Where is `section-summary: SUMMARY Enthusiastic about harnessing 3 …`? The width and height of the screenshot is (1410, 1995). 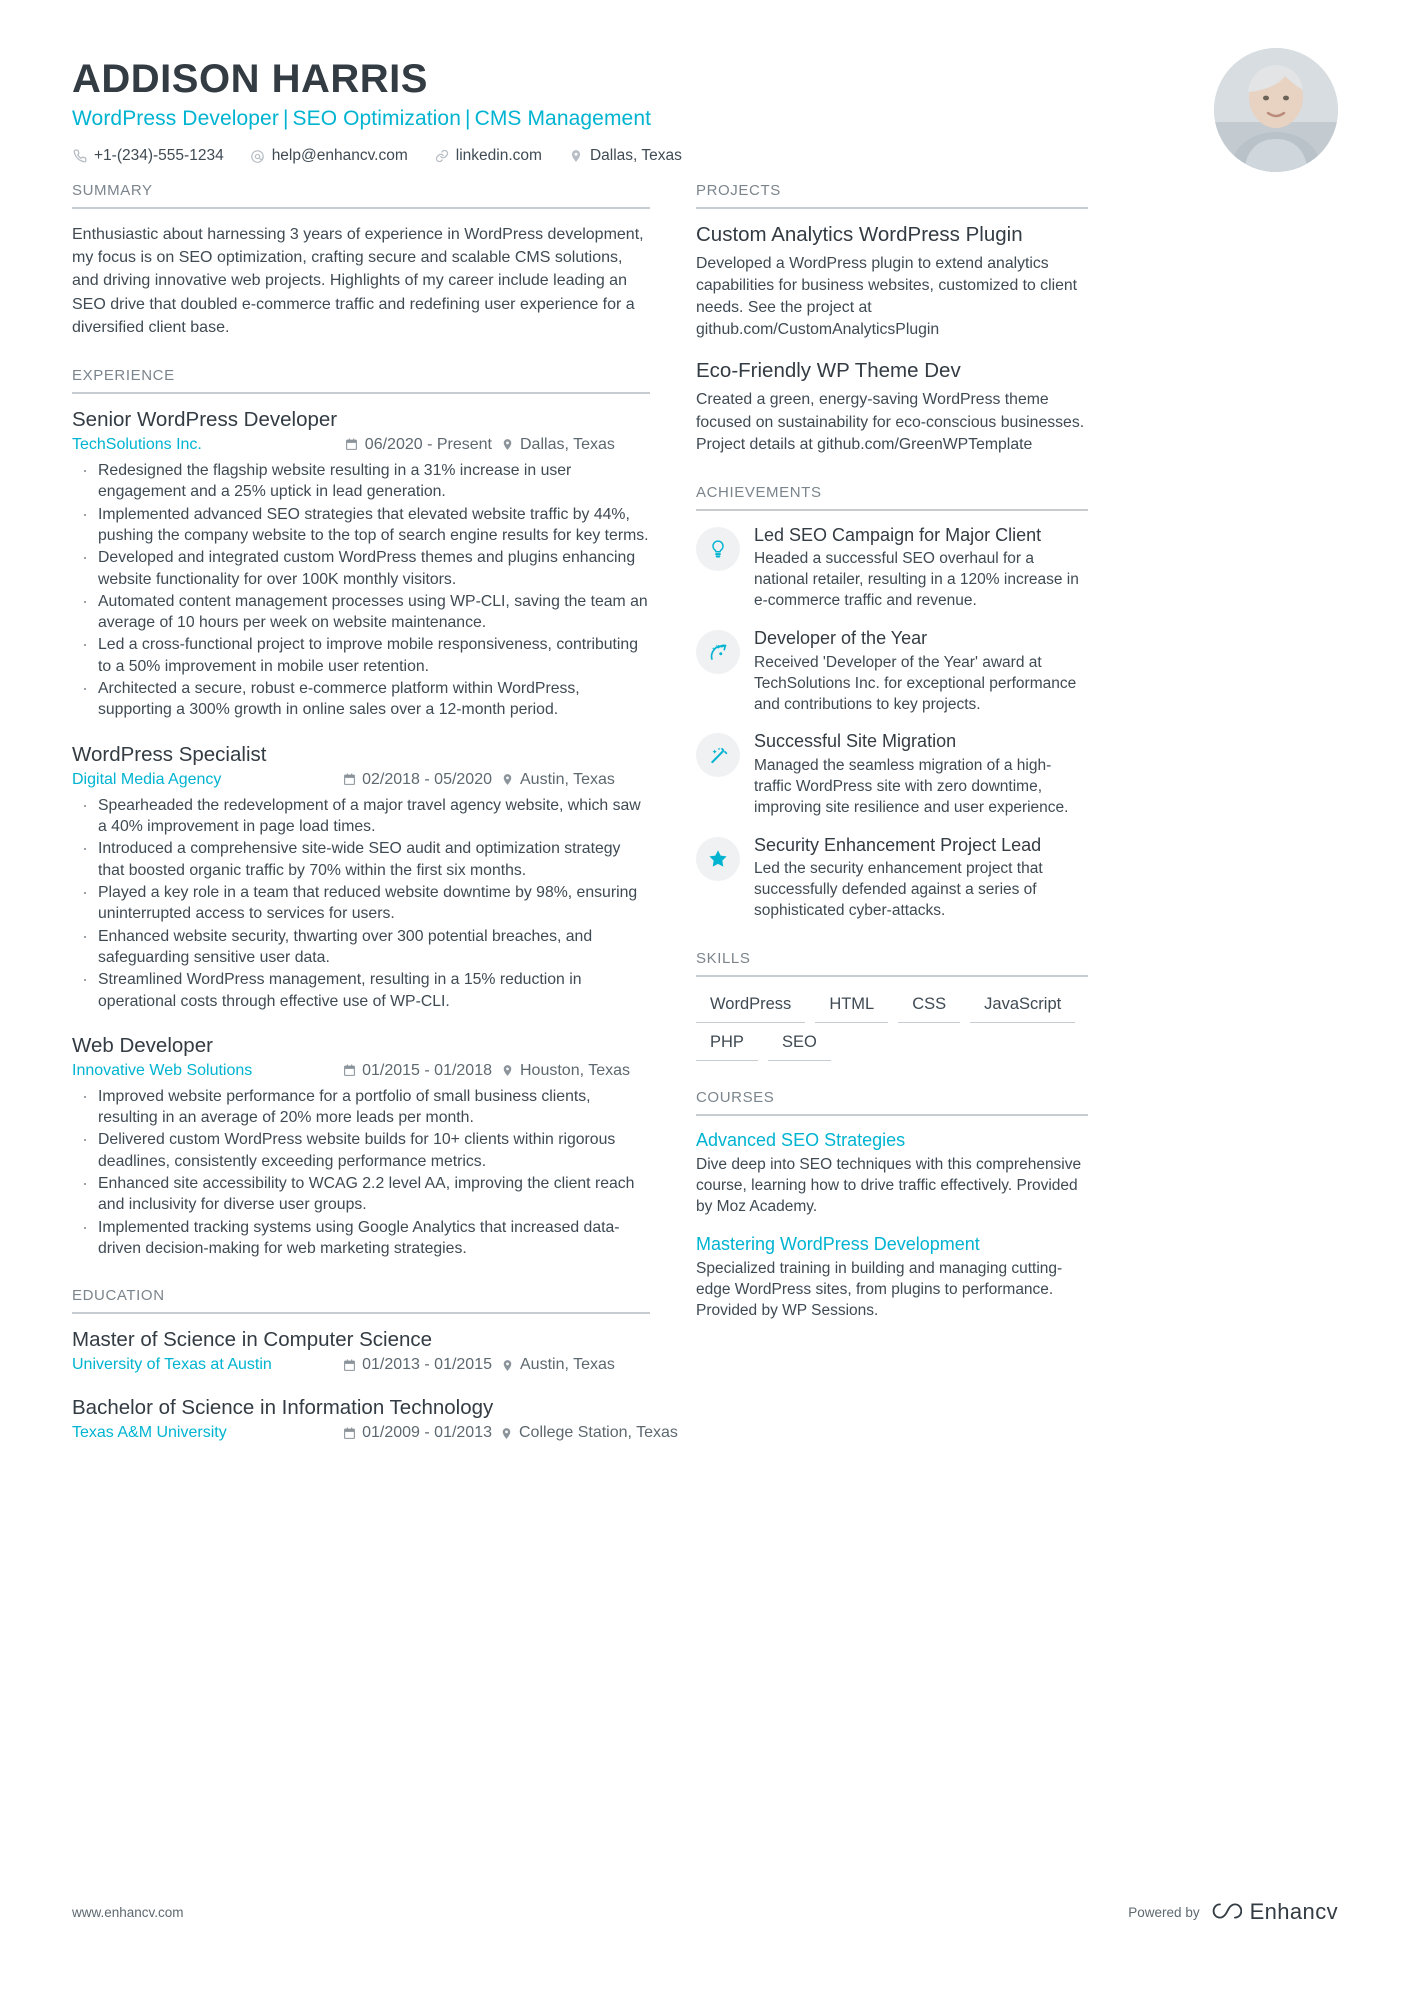 section-summary: SUMMARY Enthusiastic about harnessing 3 … is located at coordinates (361, 260).